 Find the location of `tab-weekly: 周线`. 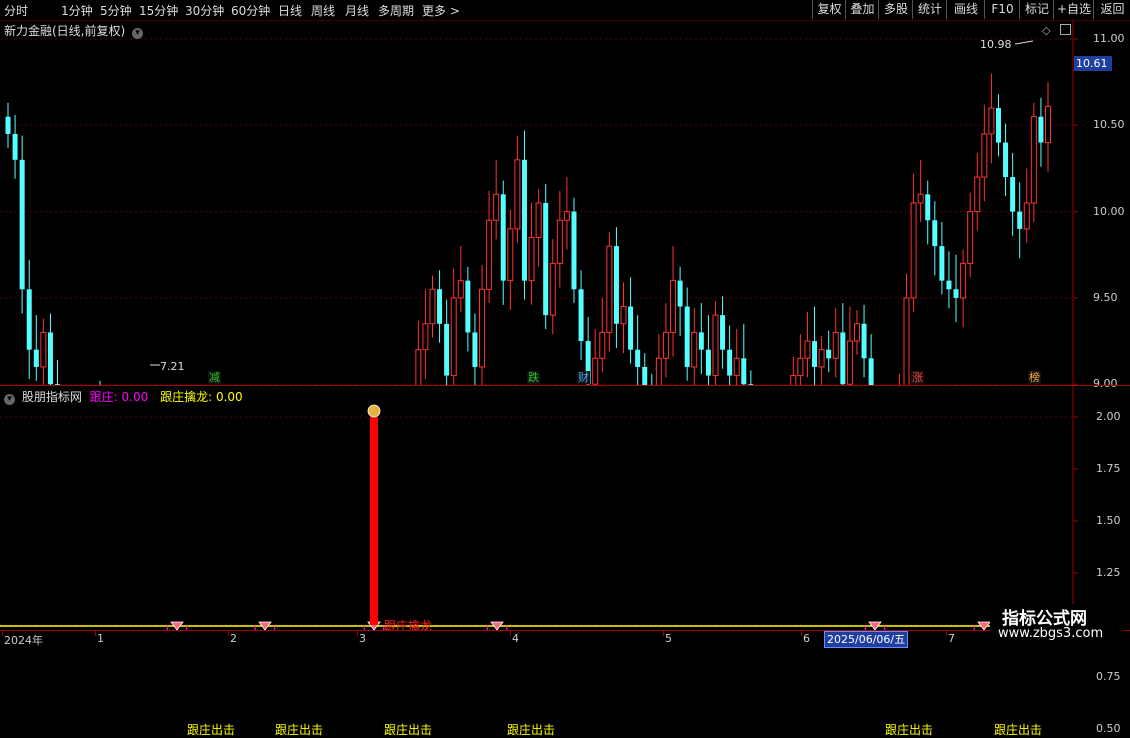

tab-weekly: 周线 is located at coordinates (323, 10).